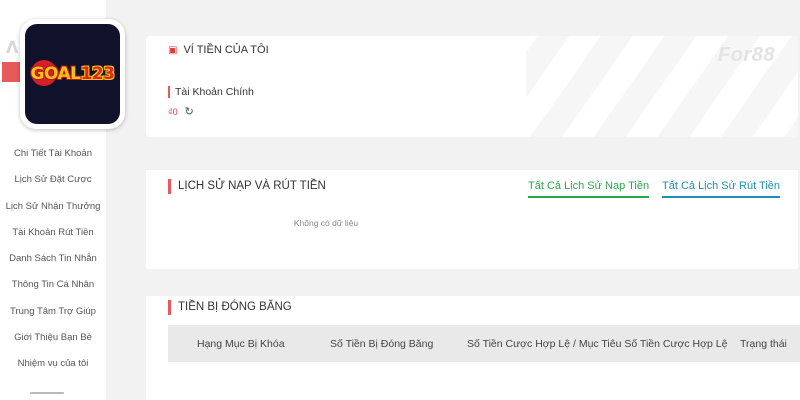 The height and width of the screenshot is (400, 800). Describe the element at coordinates (53, 366) in the screenshot. I see `sidebar-item-my-missions: Nhiệm vụ của tôi` at that location.